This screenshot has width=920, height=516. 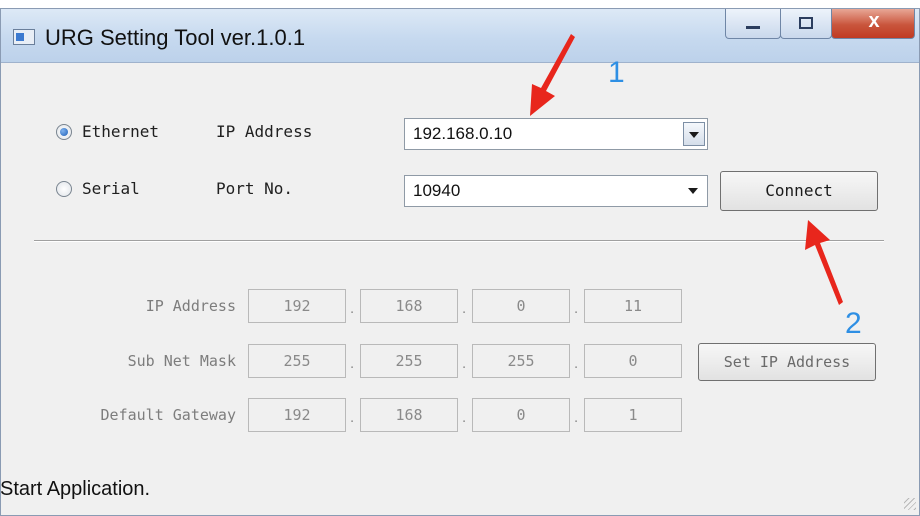 I want to click on annotation-number-2: 2, so click(x=853, y=323).